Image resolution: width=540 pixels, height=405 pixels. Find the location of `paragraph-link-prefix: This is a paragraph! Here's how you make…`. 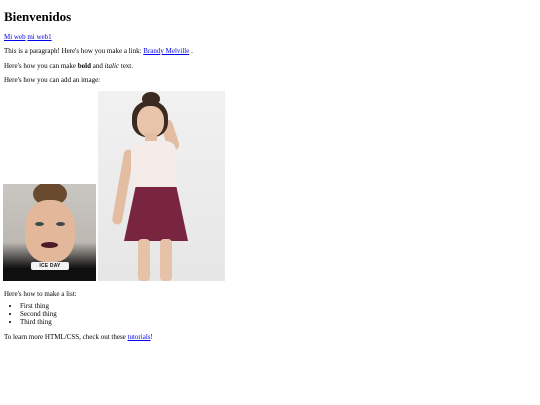

paragraph-link-prefix: This is a paragraph! Here's how you make… is located at coordinates (74, 51).